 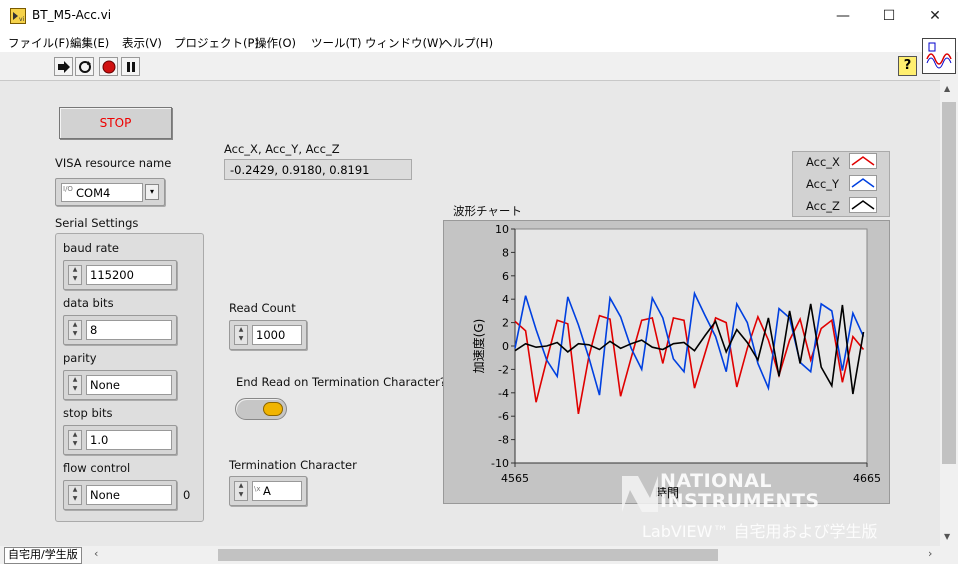 I want to click on horizontal-scroll-thumb, so click(x=468, y=555).